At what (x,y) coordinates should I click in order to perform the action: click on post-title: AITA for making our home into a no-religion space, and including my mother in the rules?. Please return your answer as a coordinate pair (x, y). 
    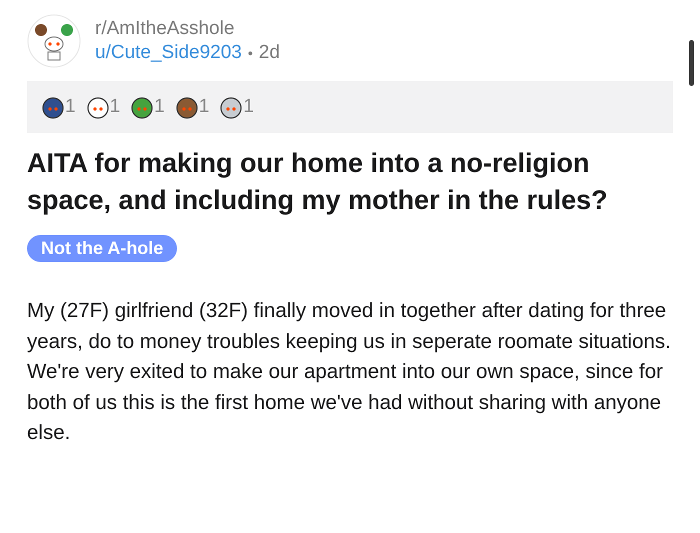
    Looking at the image, I should click on (318, 182).